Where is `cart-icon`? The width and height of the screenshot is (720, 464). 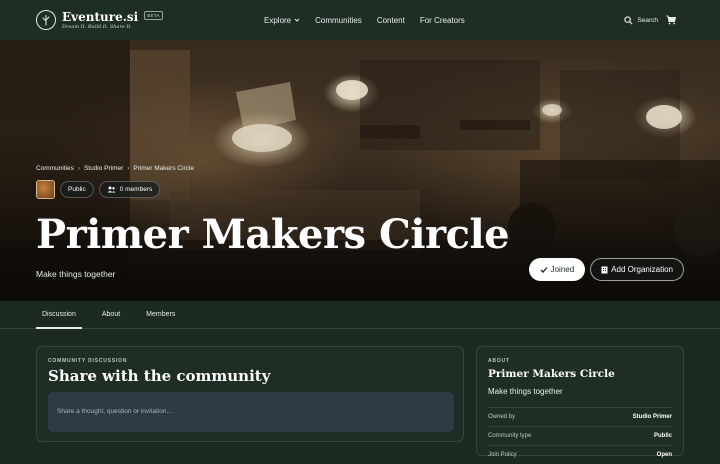 cart-icon is located at coordinates (671, 20).